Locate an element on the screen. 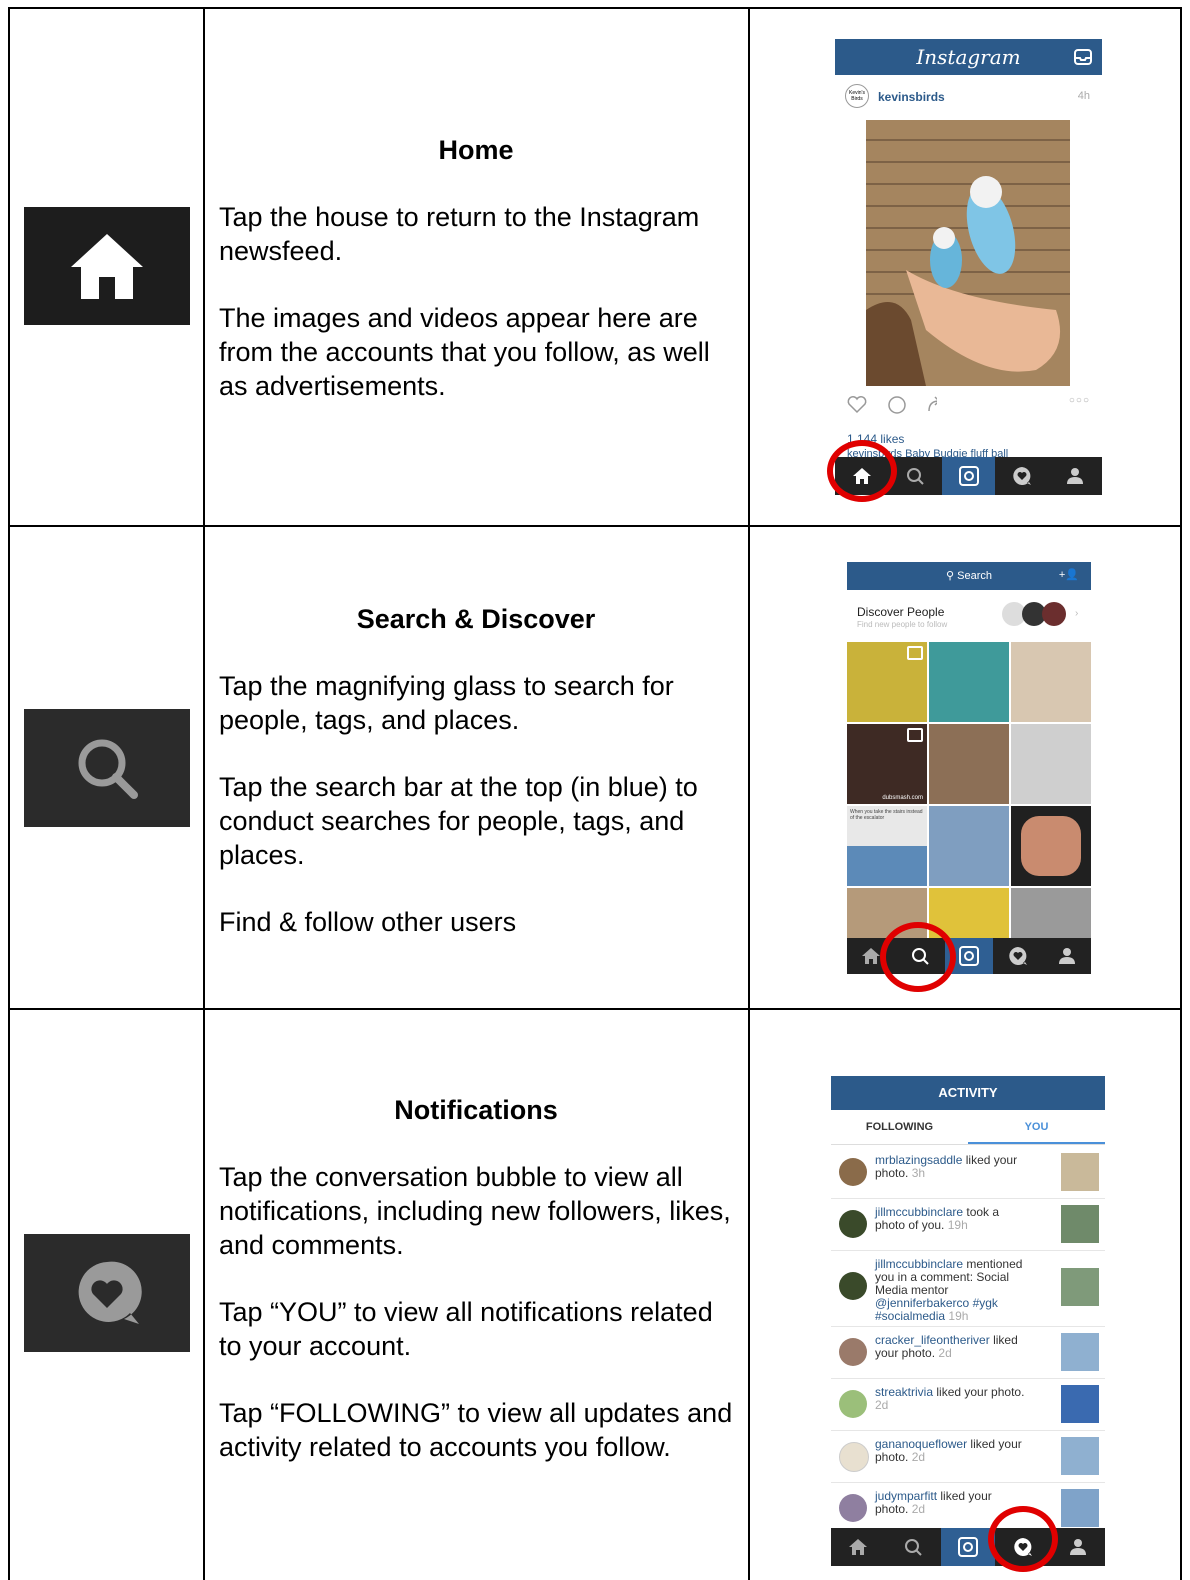 The image size is (1190, 1580). post-photo is located at coordinates (968, 253).